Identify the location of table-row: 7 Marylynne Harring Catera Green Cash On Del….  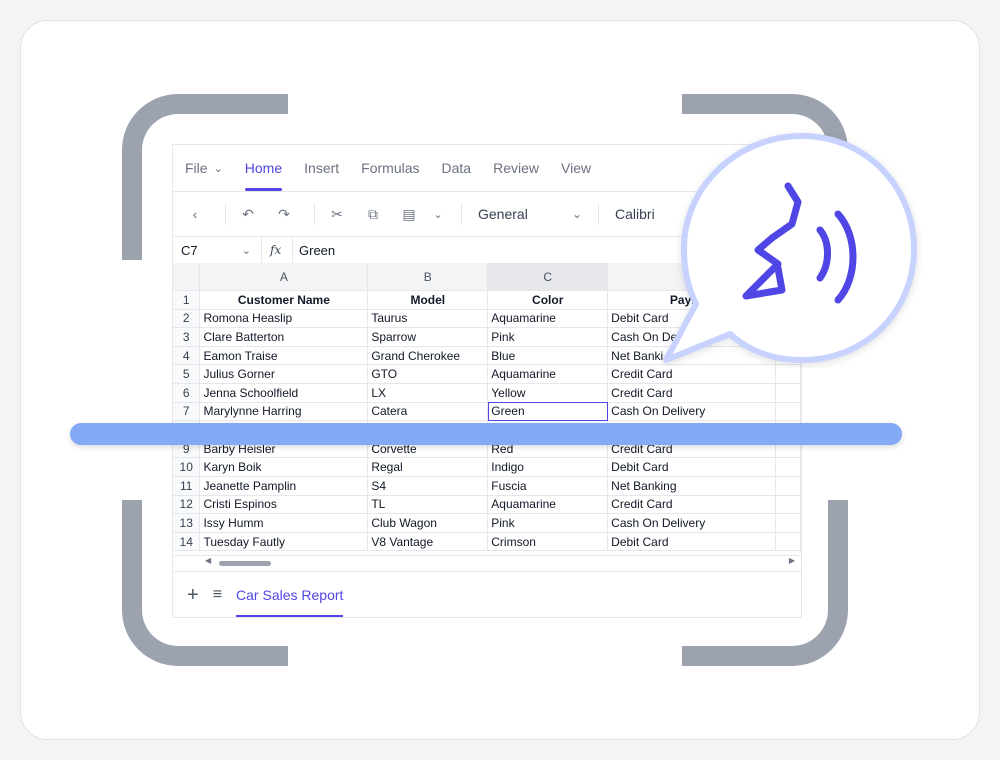
(487, 412).